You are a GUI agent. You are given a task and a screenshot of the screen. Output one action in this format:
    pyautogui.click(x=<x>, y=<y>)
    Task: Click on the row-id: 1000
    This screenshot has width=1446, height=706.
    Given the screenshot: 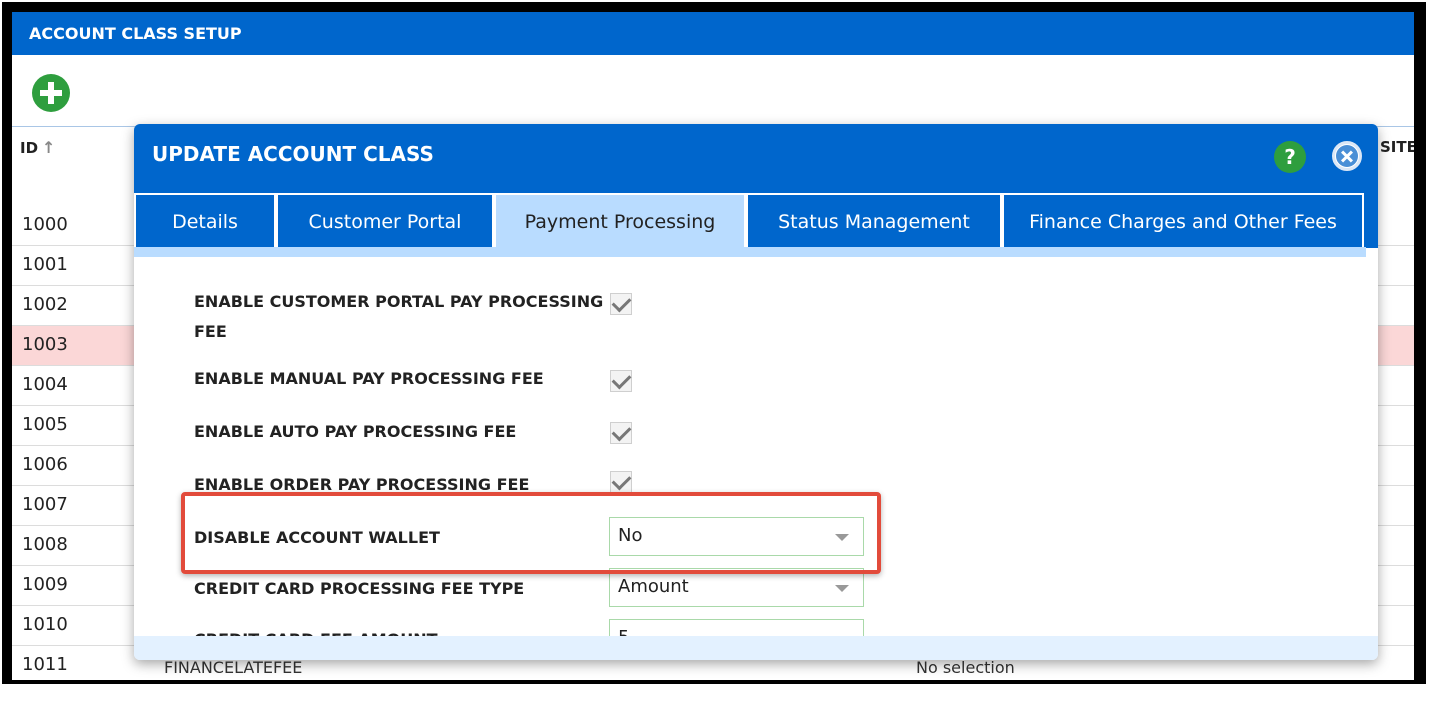 What is the action you would take?
    pyautogui.click(x=45, y=224)
    